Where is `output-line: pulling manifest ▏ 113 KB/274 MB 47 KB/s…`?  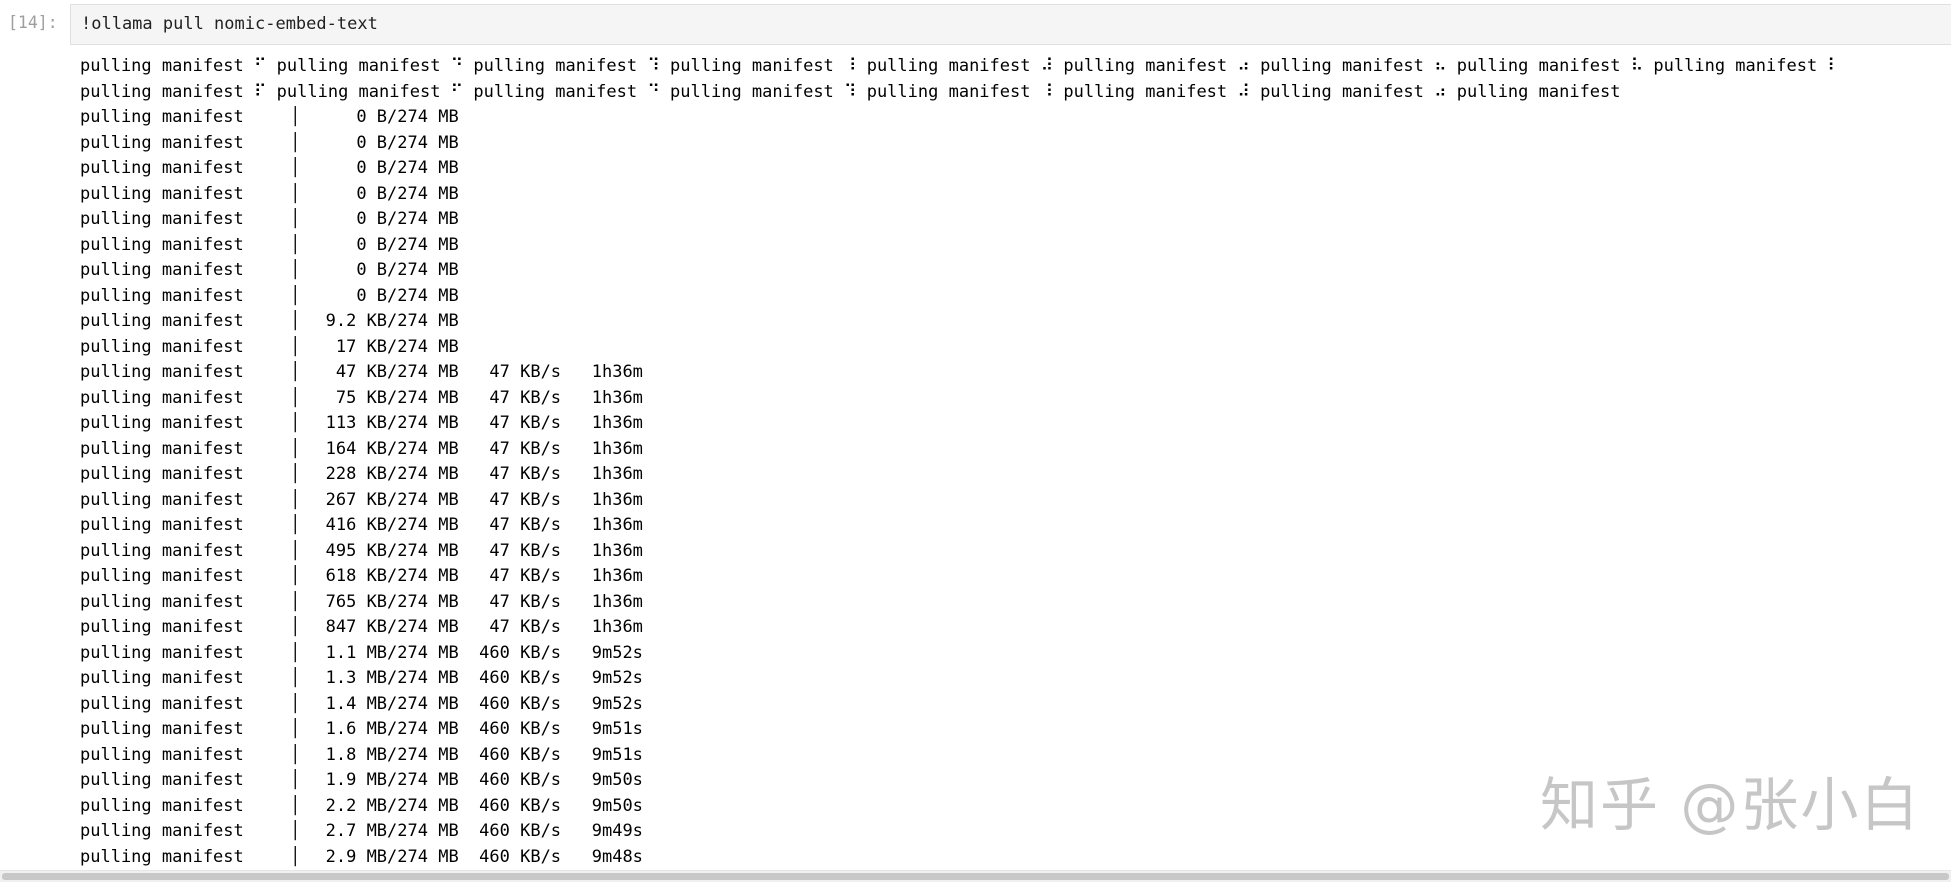
output-line: pulling manifest ▏ 113 KB/274 MB 47 KB/s… is located at coordinates (361, 423).